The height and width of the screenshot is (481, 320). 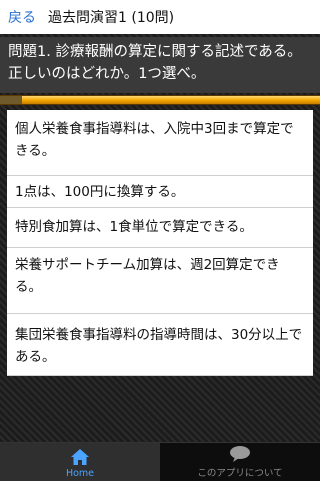 What do you see at coordinates (160, 345) in the screenshot?
I see `choice-item-5: 集団栄養食事指導料の指導時間は、30分以上である。` at bounding box center [160, 345].